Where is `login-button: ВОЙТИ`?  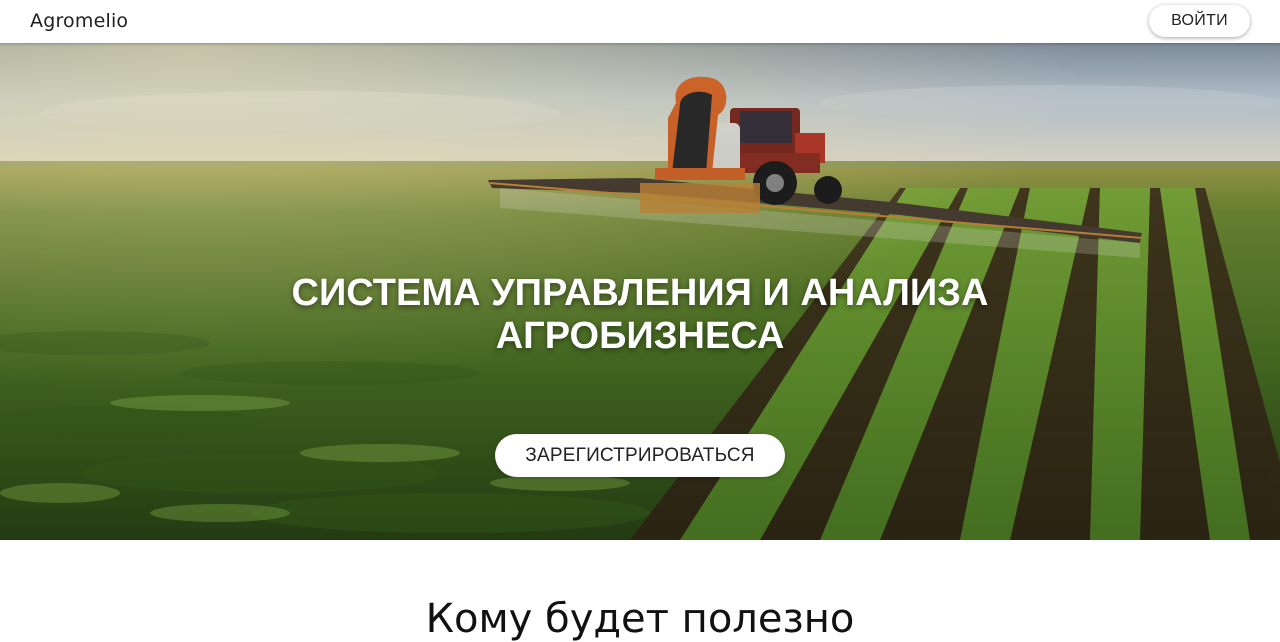 login-button: ВОЙТИ is located at coordinates (1199, 21).